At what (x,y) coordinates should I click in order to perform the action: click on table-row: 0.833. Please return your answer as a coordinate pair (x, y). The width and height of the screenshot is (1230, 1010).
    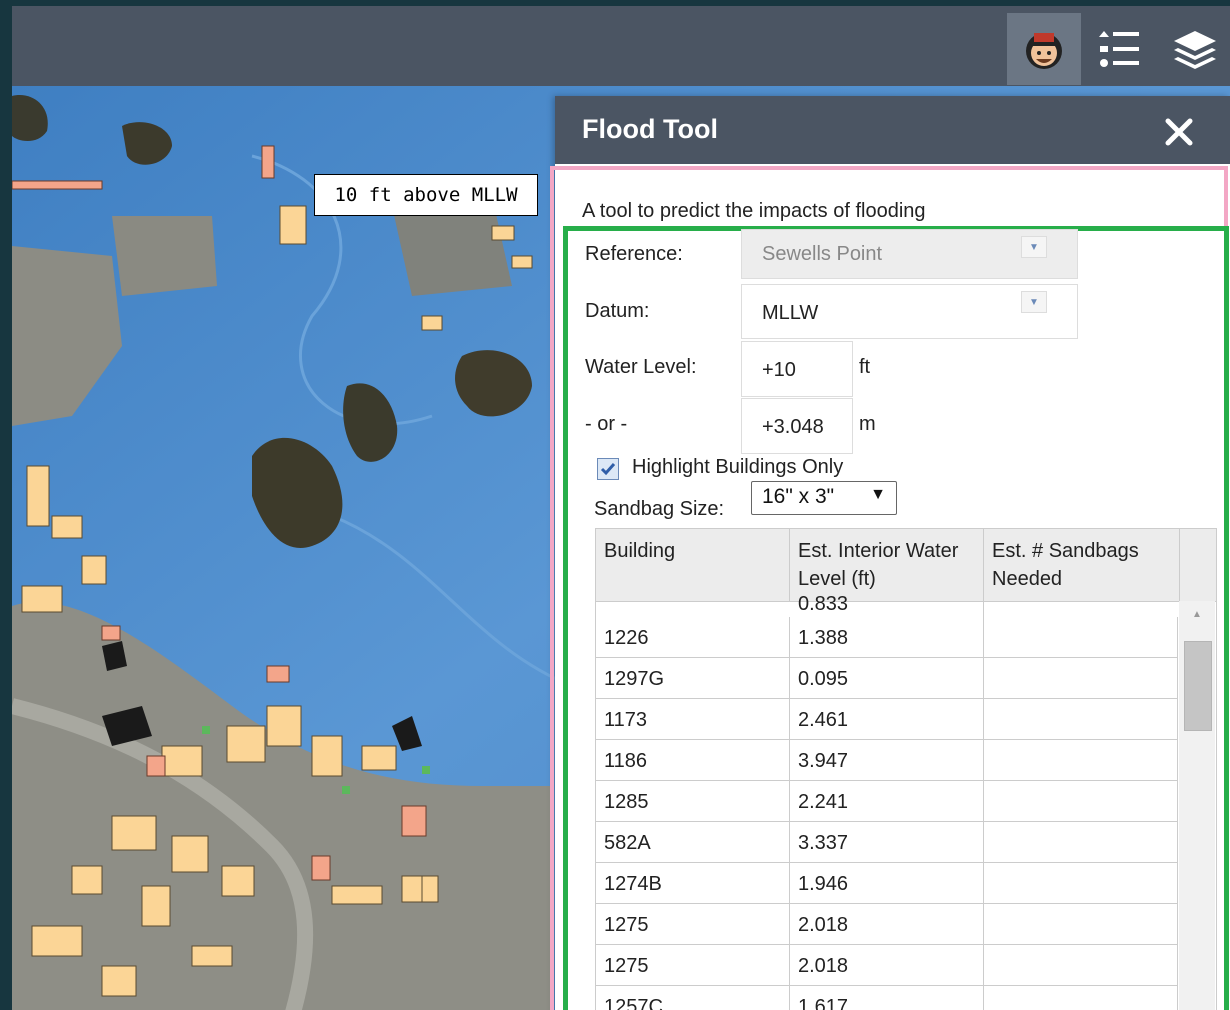
    Looking at the image, I should click on (887, 599).